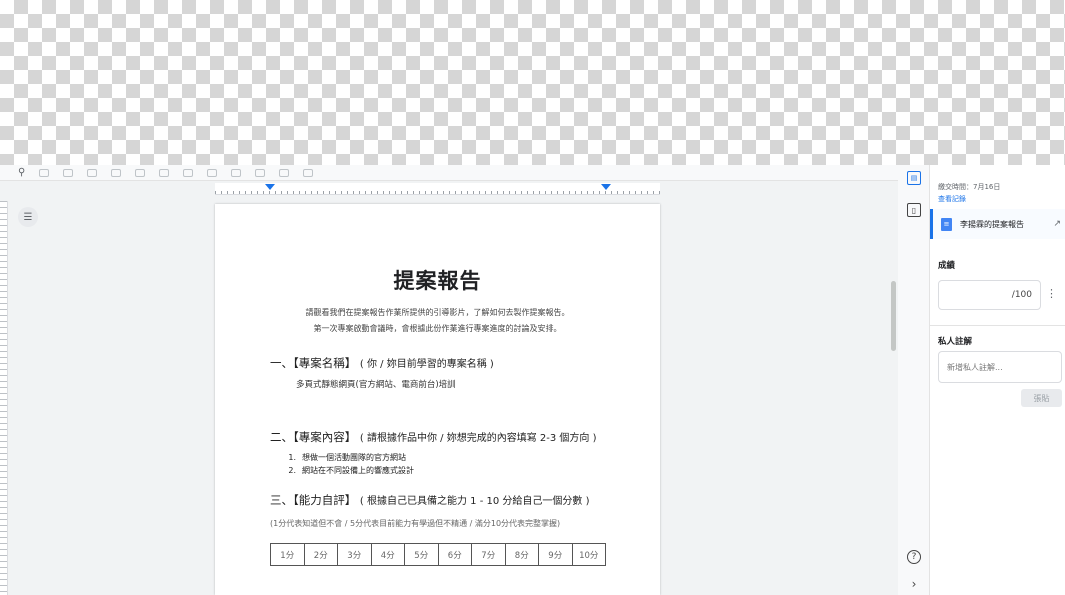 The height and width of the screenshot is (595, 1065). I want to click on grading-panel-icon: ▤, so click(914, 178).